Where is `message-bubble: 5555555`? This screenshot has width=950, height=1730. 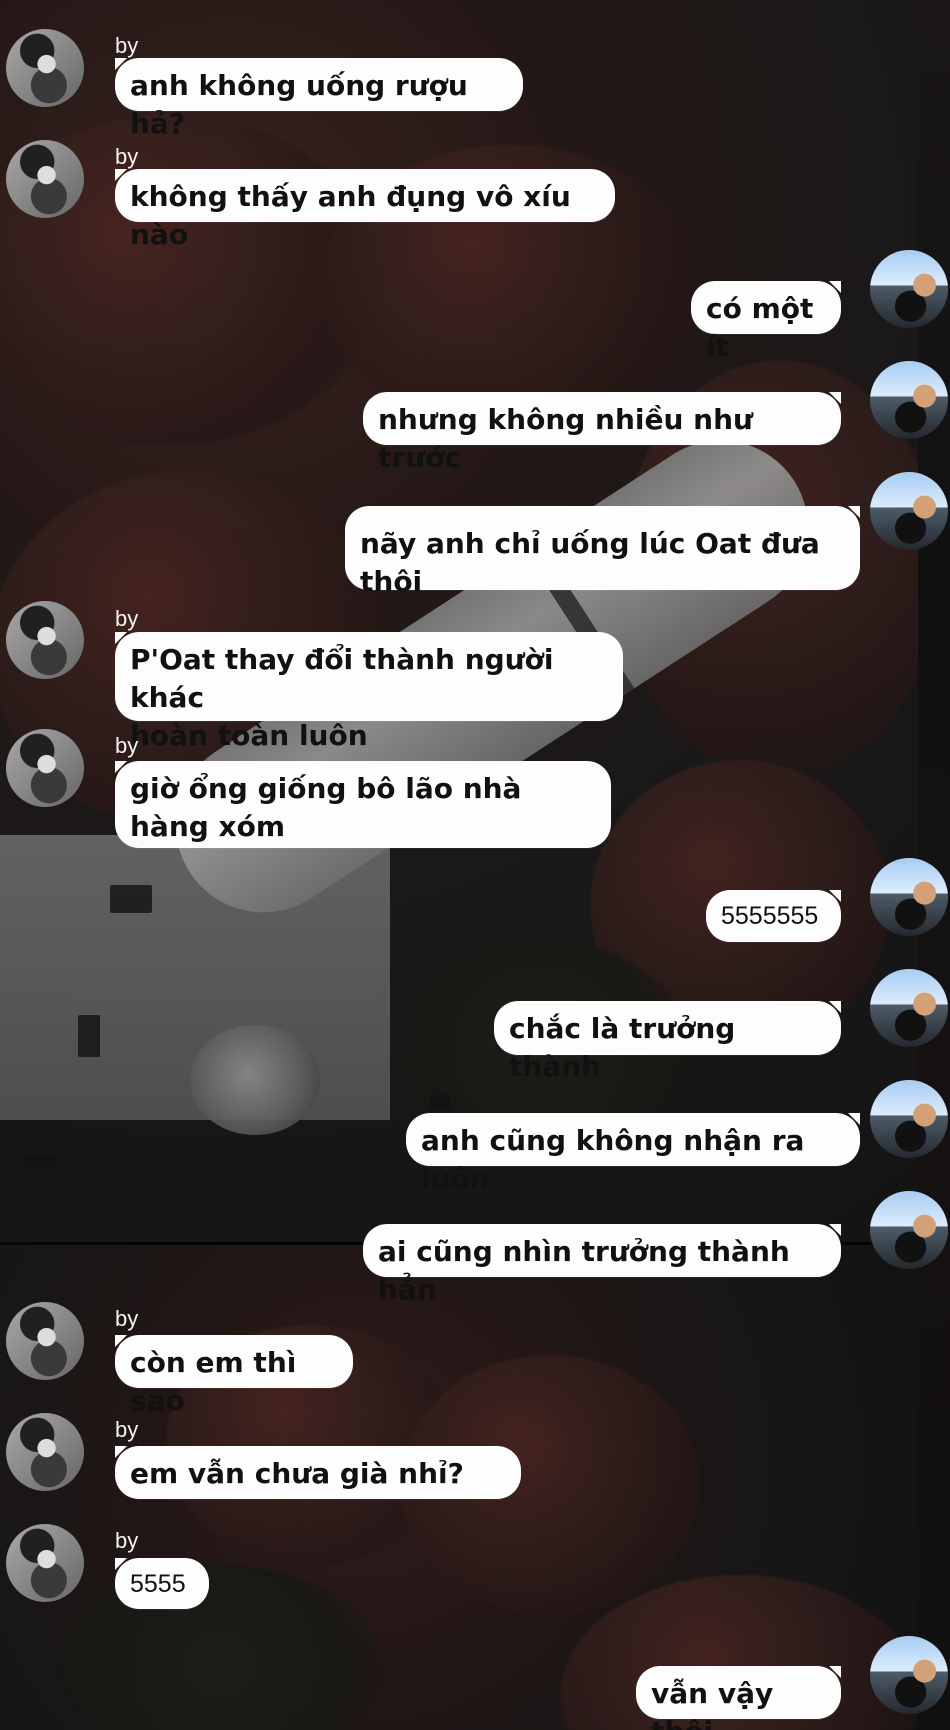
message-bubble: 5555555 is located at coordinates (773, 916).